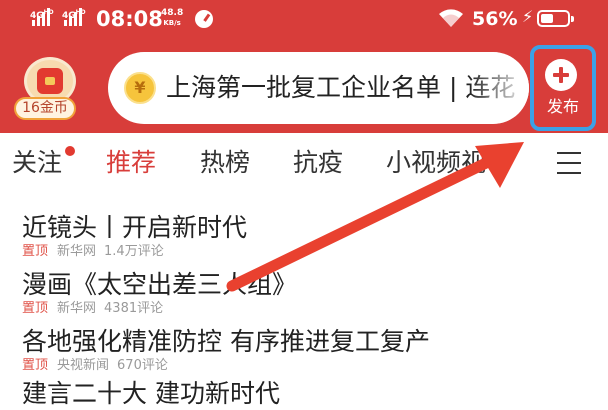  I want to click on status-time: 08:08, so click(129, 19).